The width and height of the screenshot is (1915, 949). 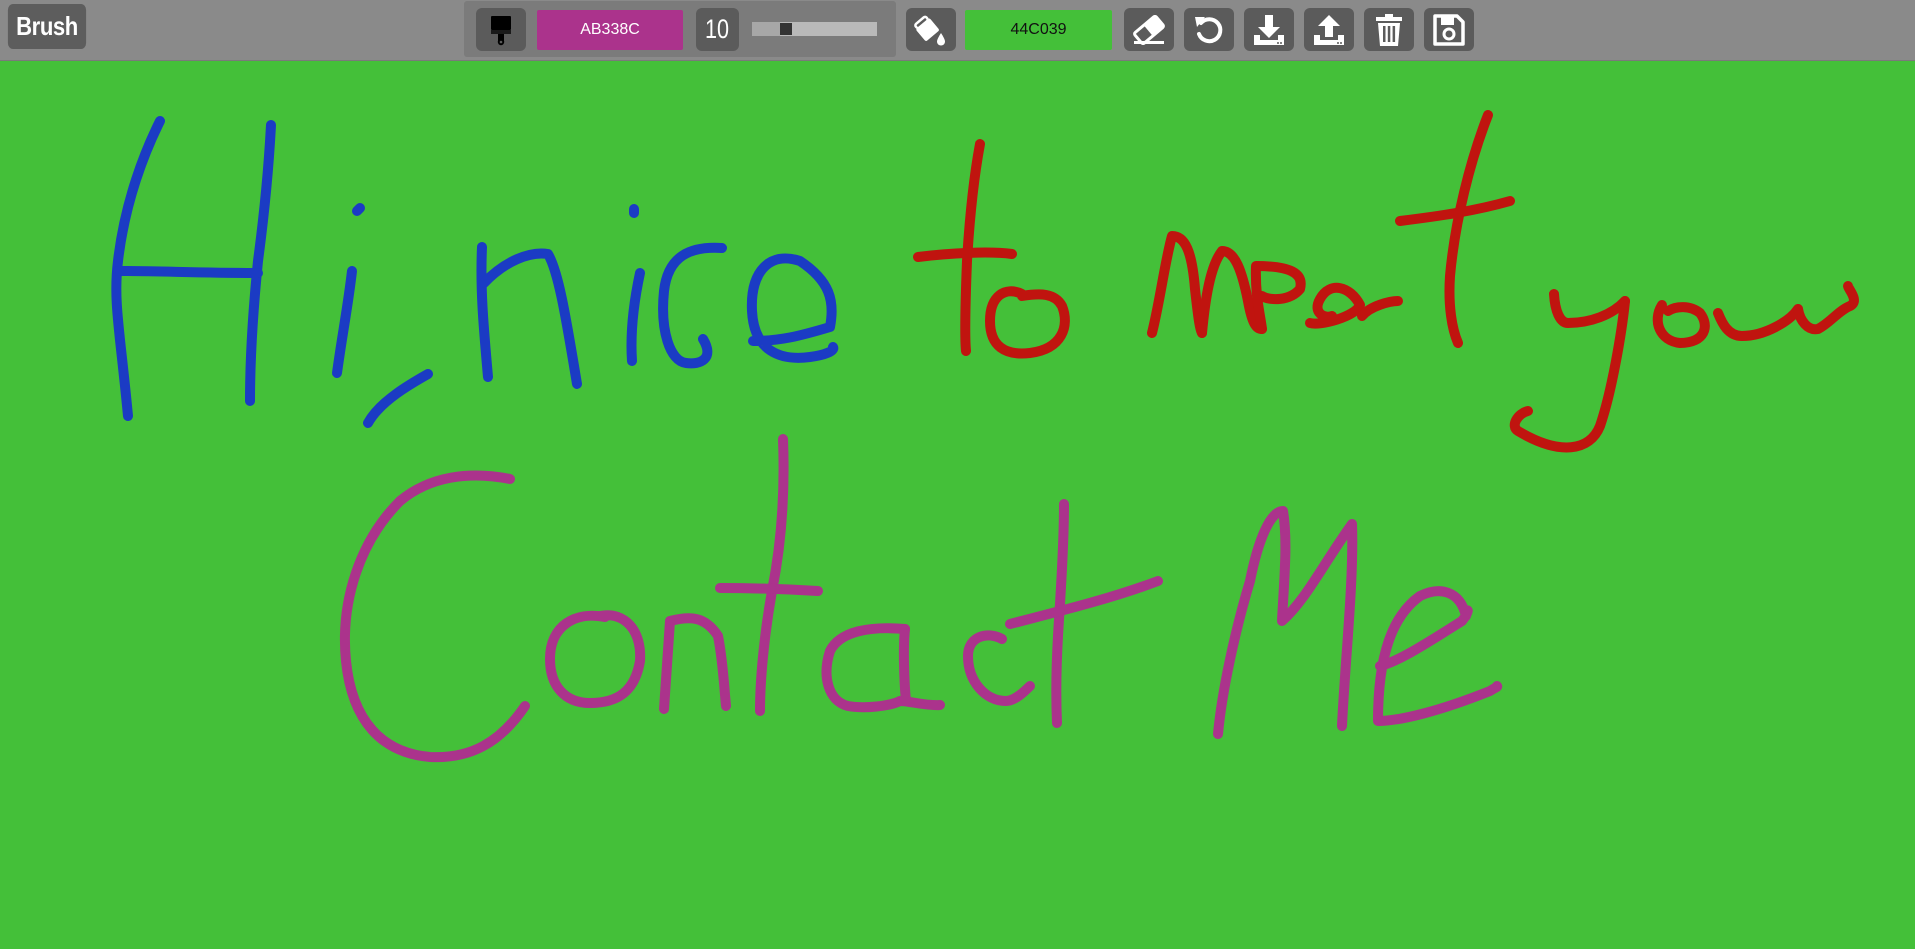 I want to click on paintbrush-icon, so click(x=501, y=30).